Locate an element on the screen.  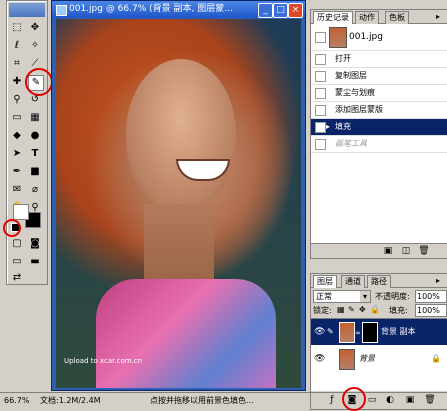
standard-mode-icon: ▢ is located at coordinates (17, 244).